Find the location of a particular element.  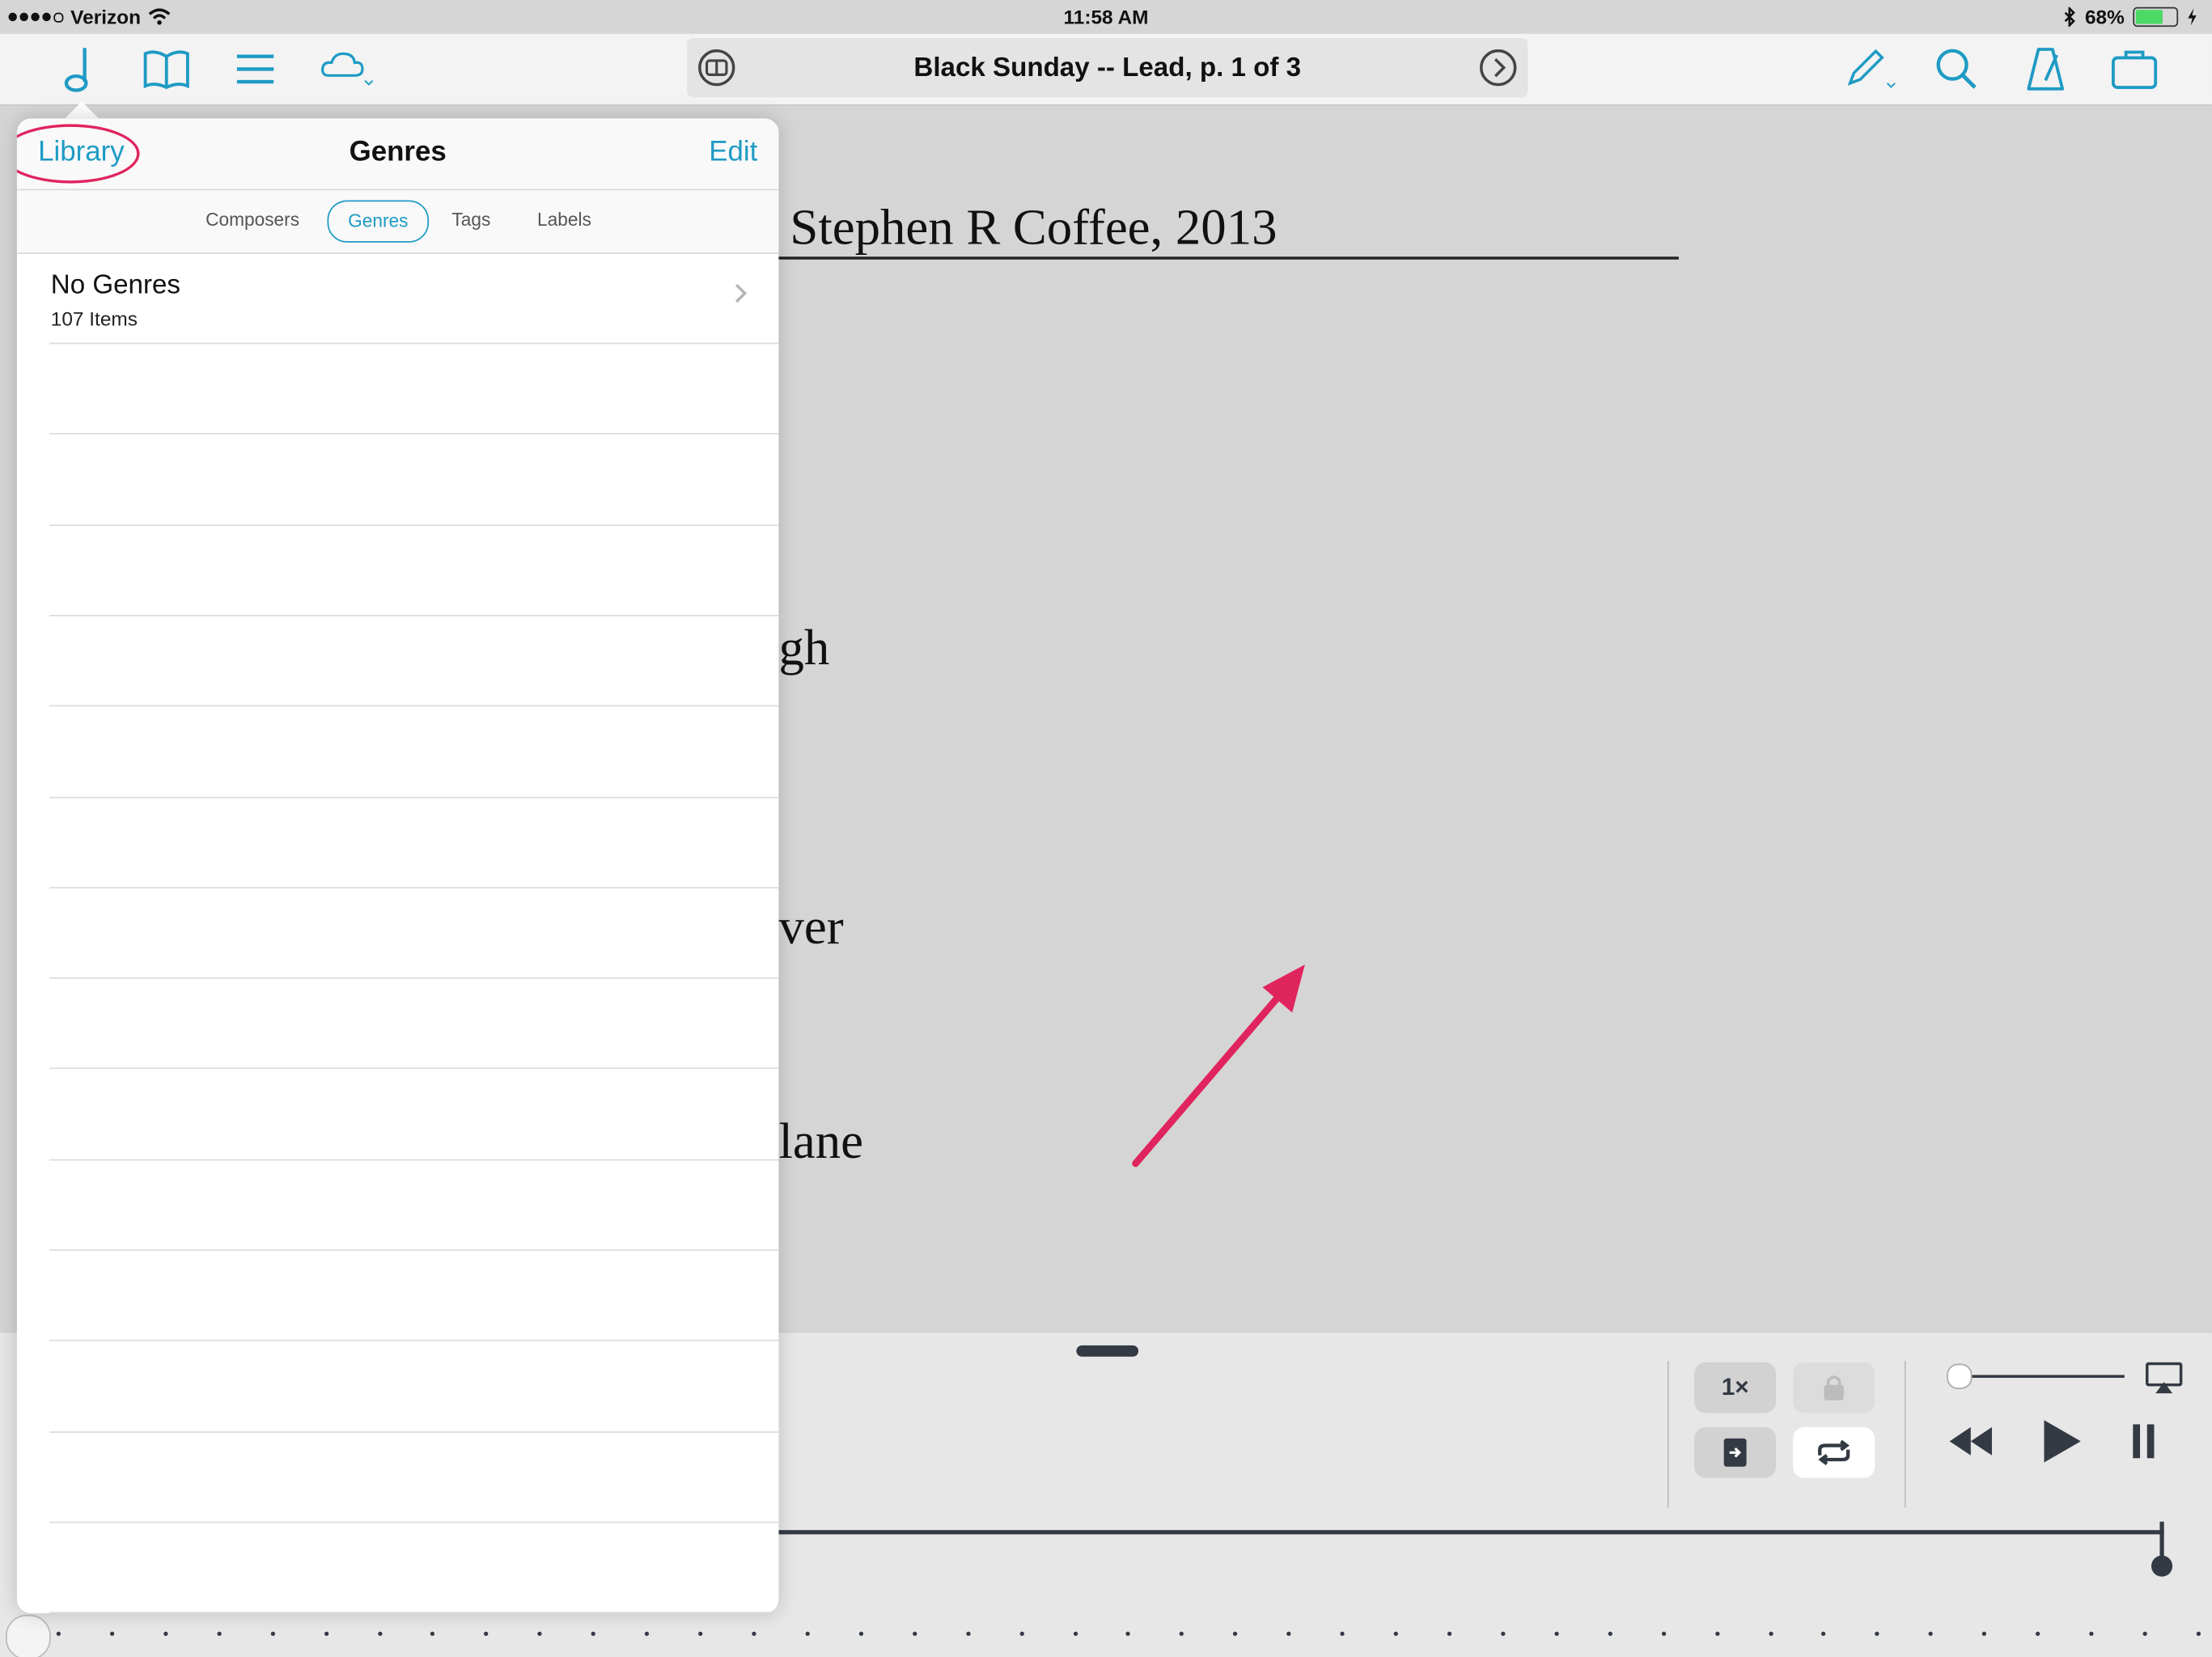

play-icon is located at coordinates (2062, 1441).